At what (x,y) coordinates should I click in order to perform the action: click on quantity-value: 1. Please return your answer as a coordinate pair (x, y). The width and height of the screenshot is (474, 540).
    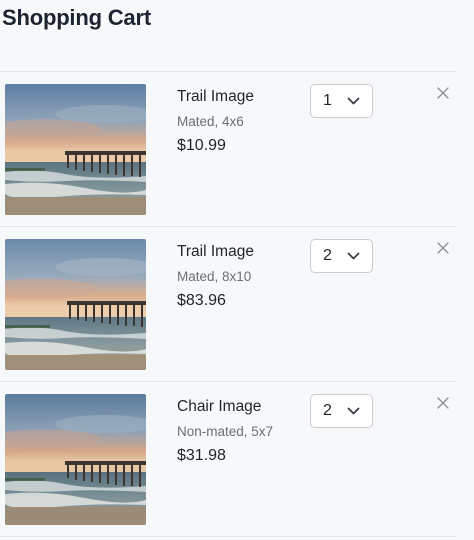
    Looking at the image, I should click on (327, 100).